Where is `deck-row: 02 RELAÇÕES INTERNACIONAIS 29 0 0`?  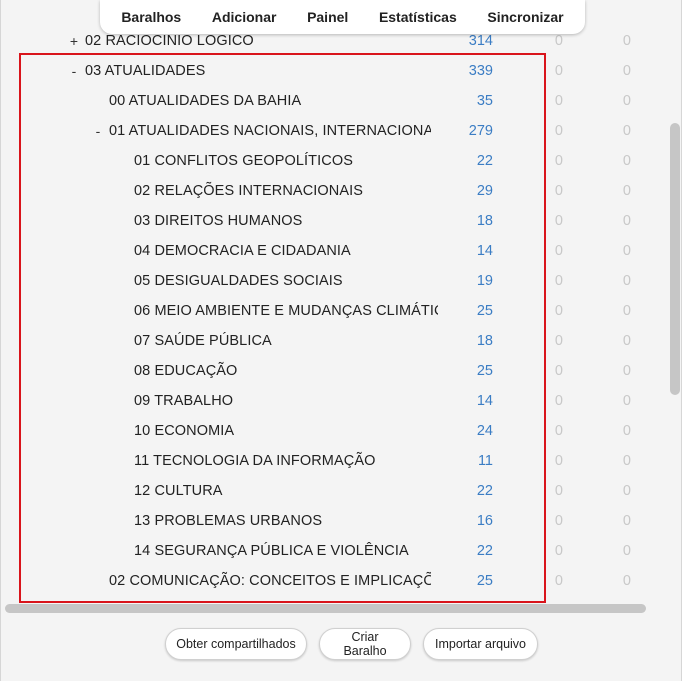
deck-row: 02 RELAÇÕES INTERNACIONAIS 29 0 0 is located at coordinates (346, 191).